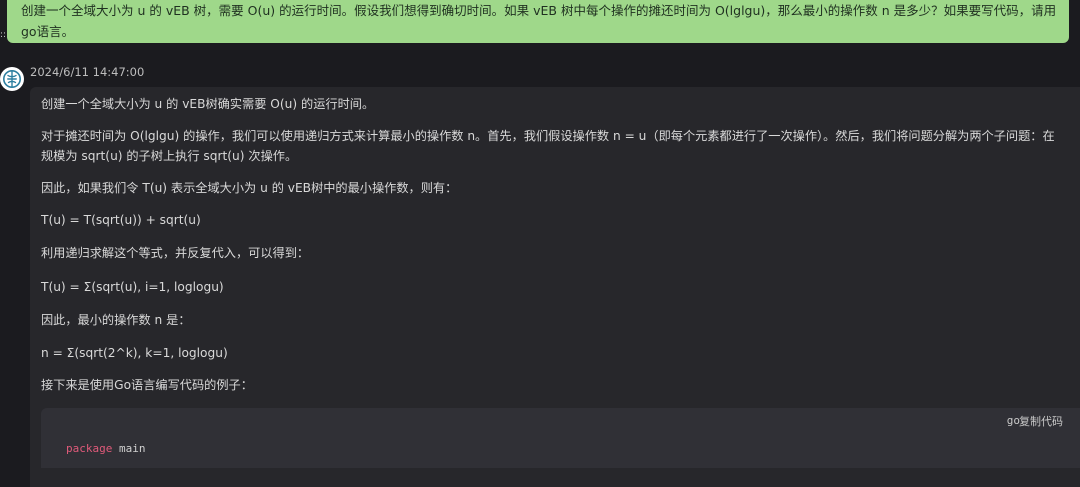 This screenshot has height=487, width=1080. What do you see at coordinates (132, 287) in the screenshot?
I see `reply-formula-sum: T(u) = Σ(sqrt(u), i=1, loglogu)` at bounding box center [132, 287].